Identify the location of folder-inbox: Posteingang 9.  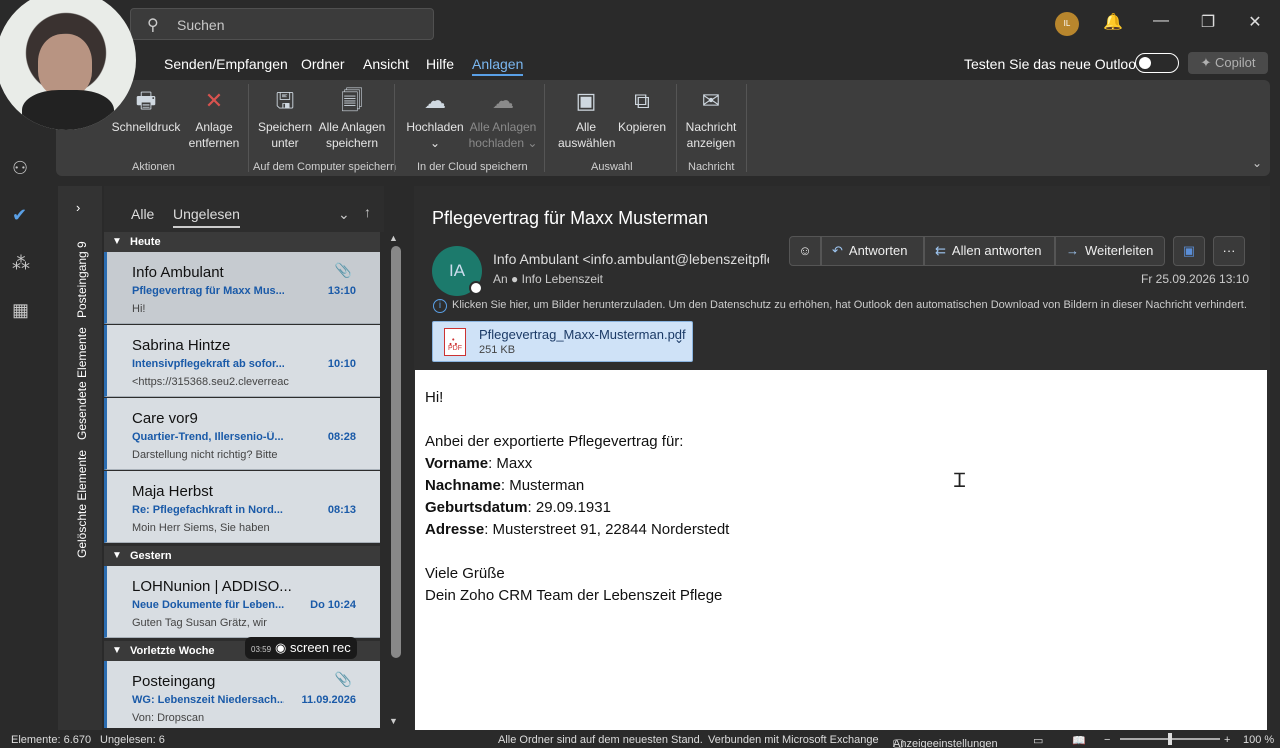
(82, 279).